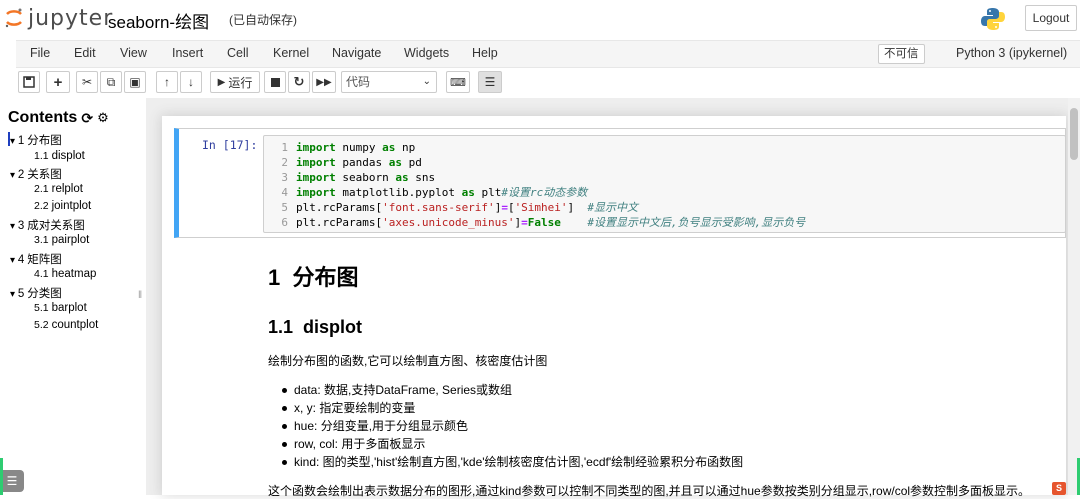  I want to click on toc-item-label: jointplot, so click(71, 206).